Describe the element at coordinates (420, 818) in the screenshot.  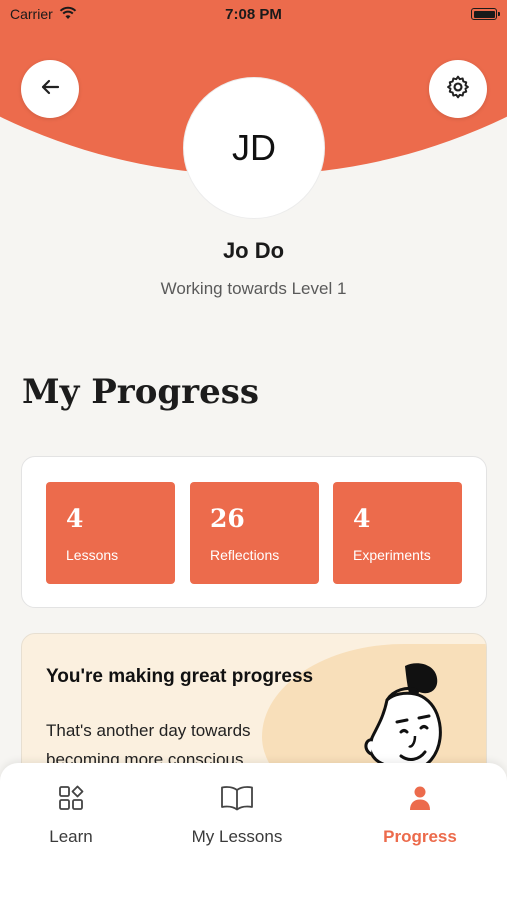
I see `tab-progress: Progress` at that location.